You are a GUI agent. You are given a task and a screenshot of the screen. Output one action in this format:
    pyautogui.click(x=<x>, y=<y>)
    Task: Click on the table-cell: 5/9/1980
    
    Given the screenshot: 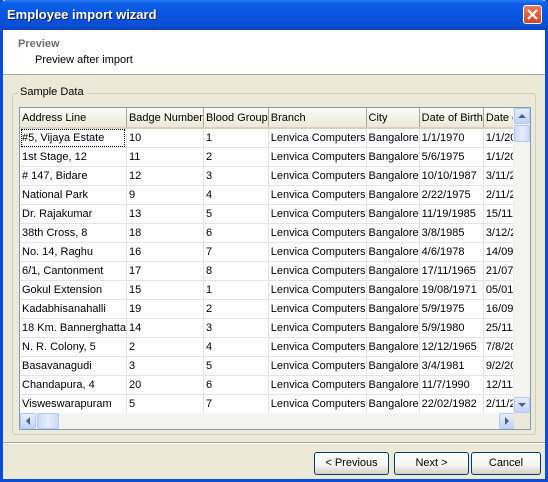 What is the action you would take?
    pyautogui.click(x=451, y=328)
    